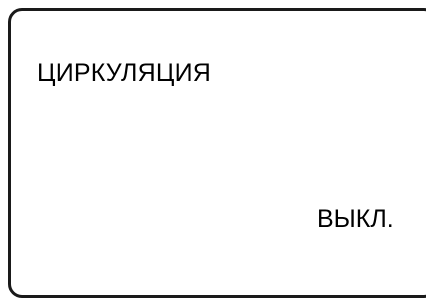  Describe the element at coordinates (124, 73) in the screenshot. I see `menu-title: ЦИРКУЛЯЦИЯ` at that location.